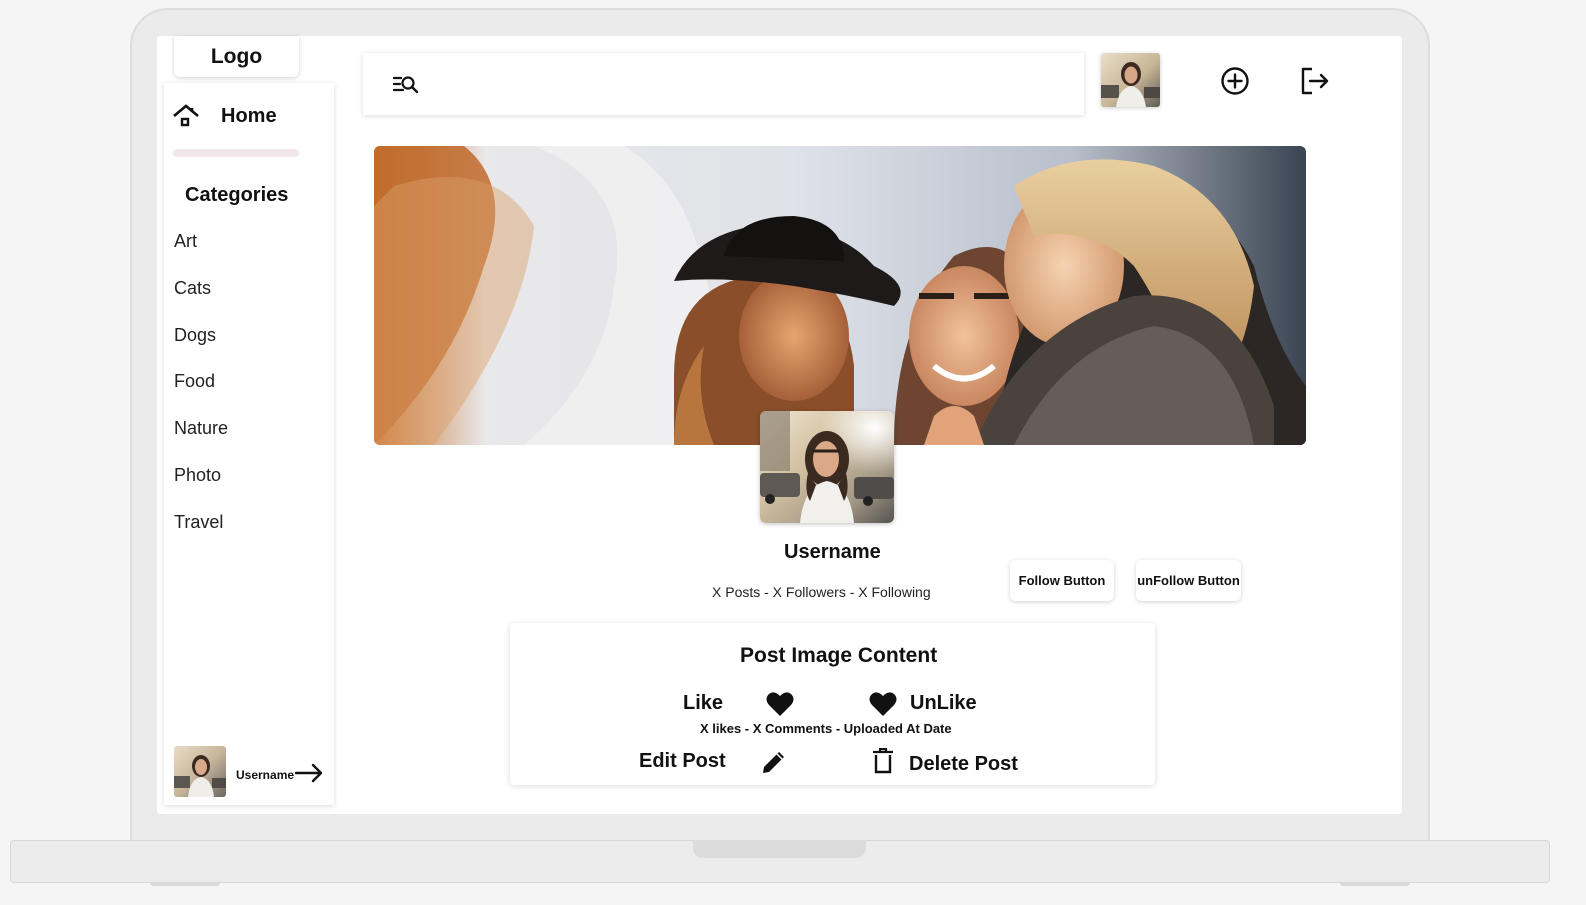  Describe the element at coordinates (741, 84) in the screenshot. I see `search-input` at that location.